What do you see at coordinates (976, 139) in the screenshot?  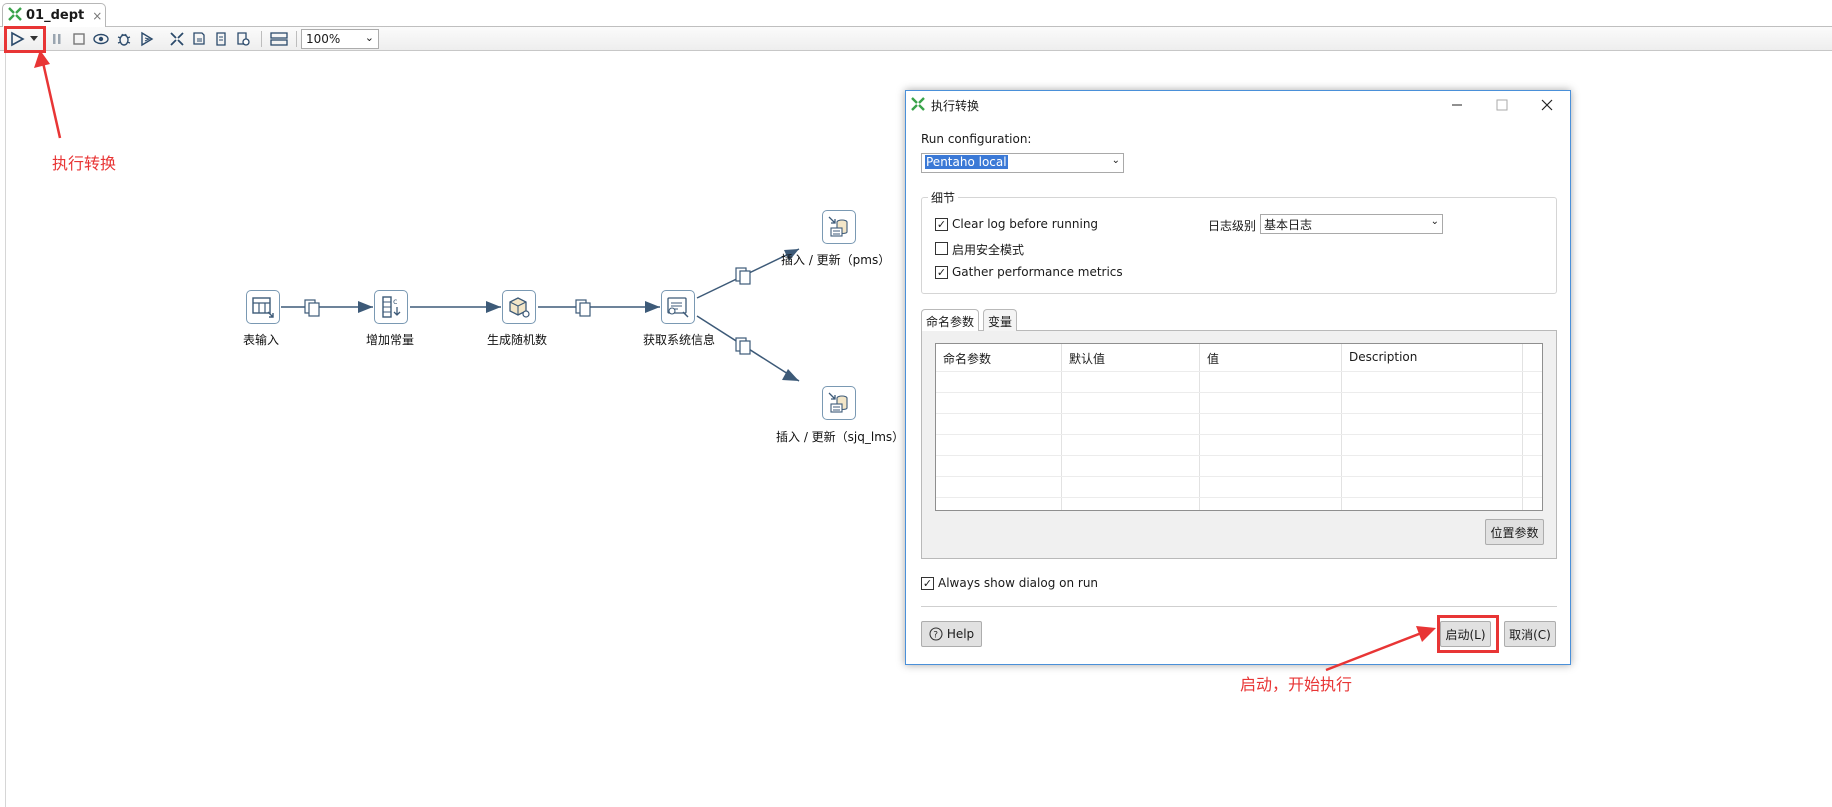 I see `run-config-label: Run configuration:` at bounding box center [976, 139].